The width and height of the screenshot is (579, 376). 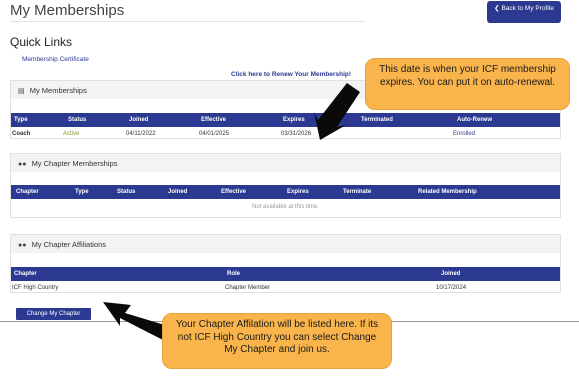 What do you see at coordinates (135, 321) in the screenshot?
I see `arrow-to-affiliation-icon` at bounding box center [135, 321].